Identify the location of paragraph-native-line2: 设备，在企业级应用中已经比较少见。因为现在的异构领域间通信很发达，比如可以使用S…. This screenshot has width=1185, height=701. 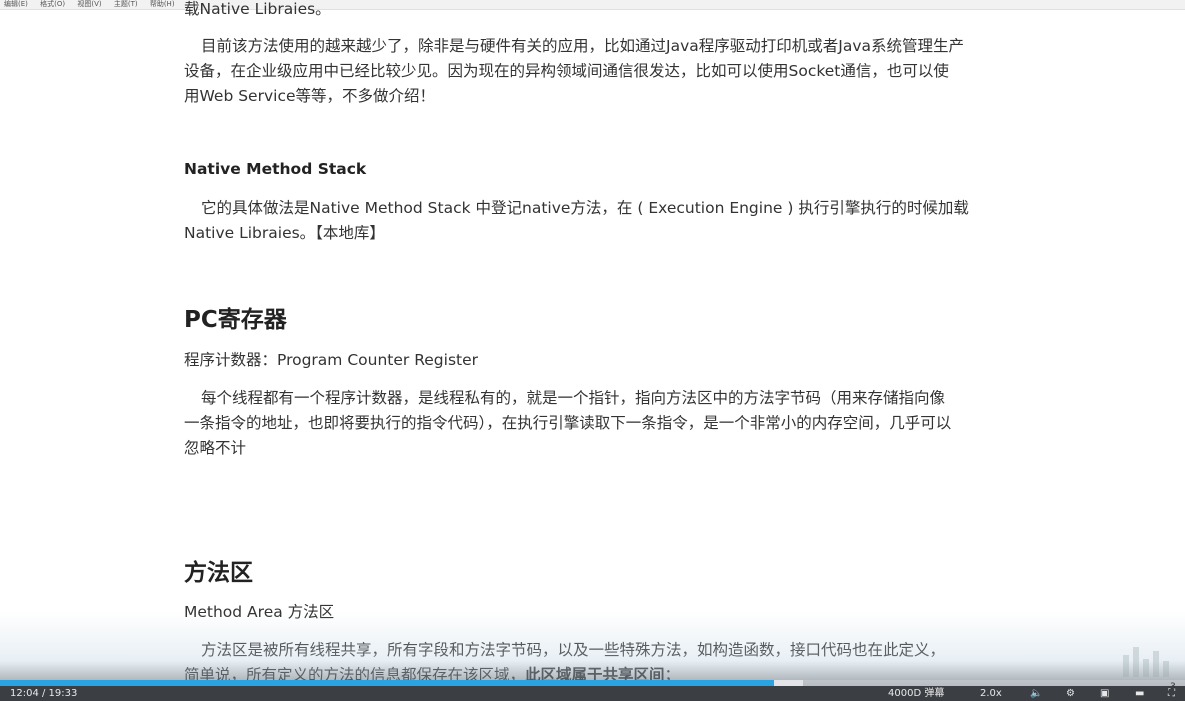
(566, 71).